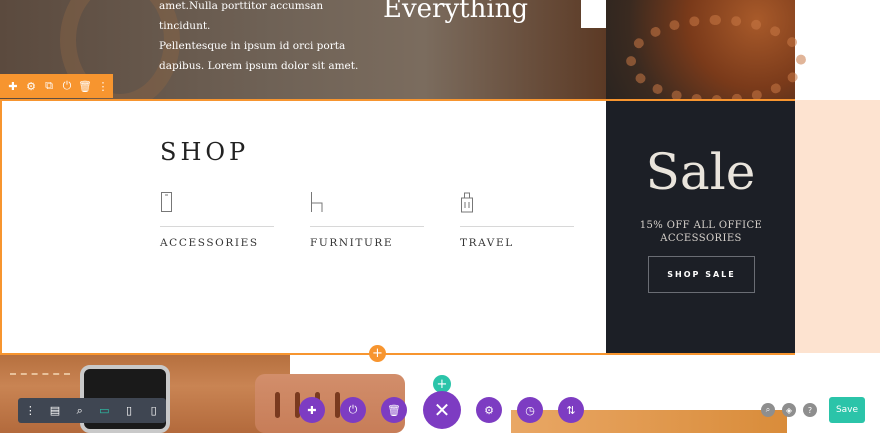 The image size is (880, 433). I want to click on help-icon: ?, so click(810, 410).